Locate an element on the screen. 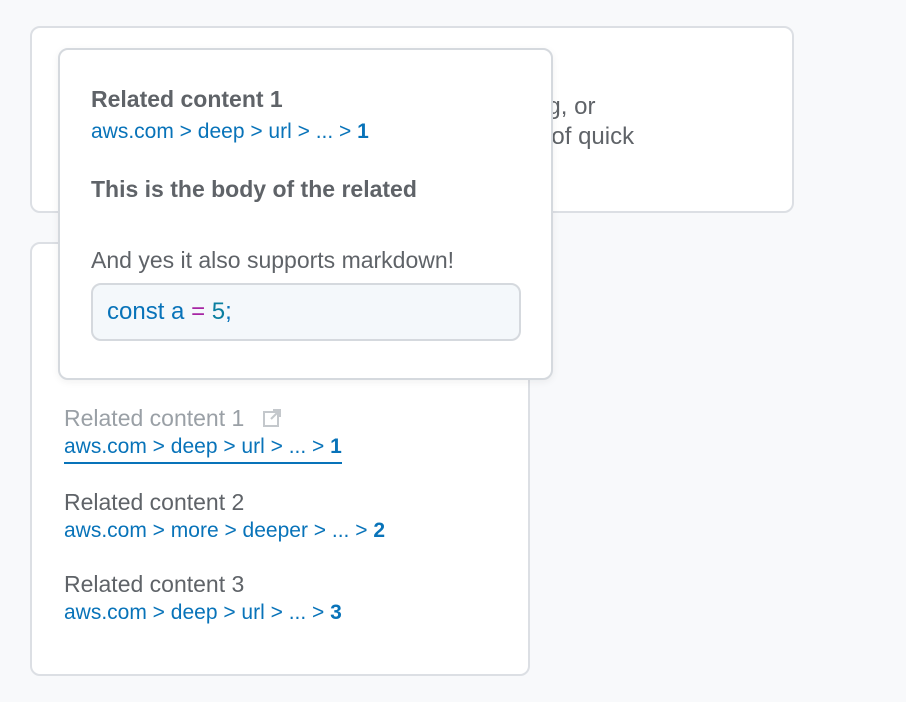 The image size is (906, 702). crumb-last: 2 is located at coordinates (379, 530).